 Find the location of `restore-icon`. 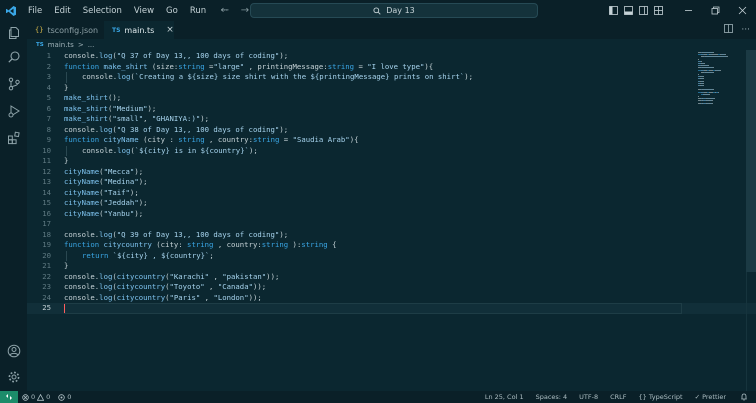

restore-icon is located at coordinates (715, 10).